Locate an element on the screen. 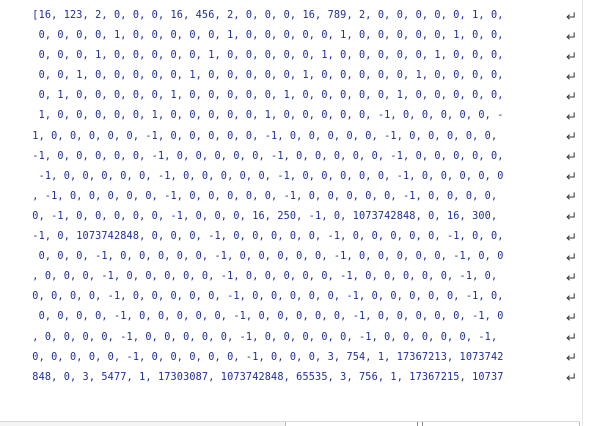 This screenshot has height=426, width=591. horizontal-scrollbar is located at coordinates (290, 423).